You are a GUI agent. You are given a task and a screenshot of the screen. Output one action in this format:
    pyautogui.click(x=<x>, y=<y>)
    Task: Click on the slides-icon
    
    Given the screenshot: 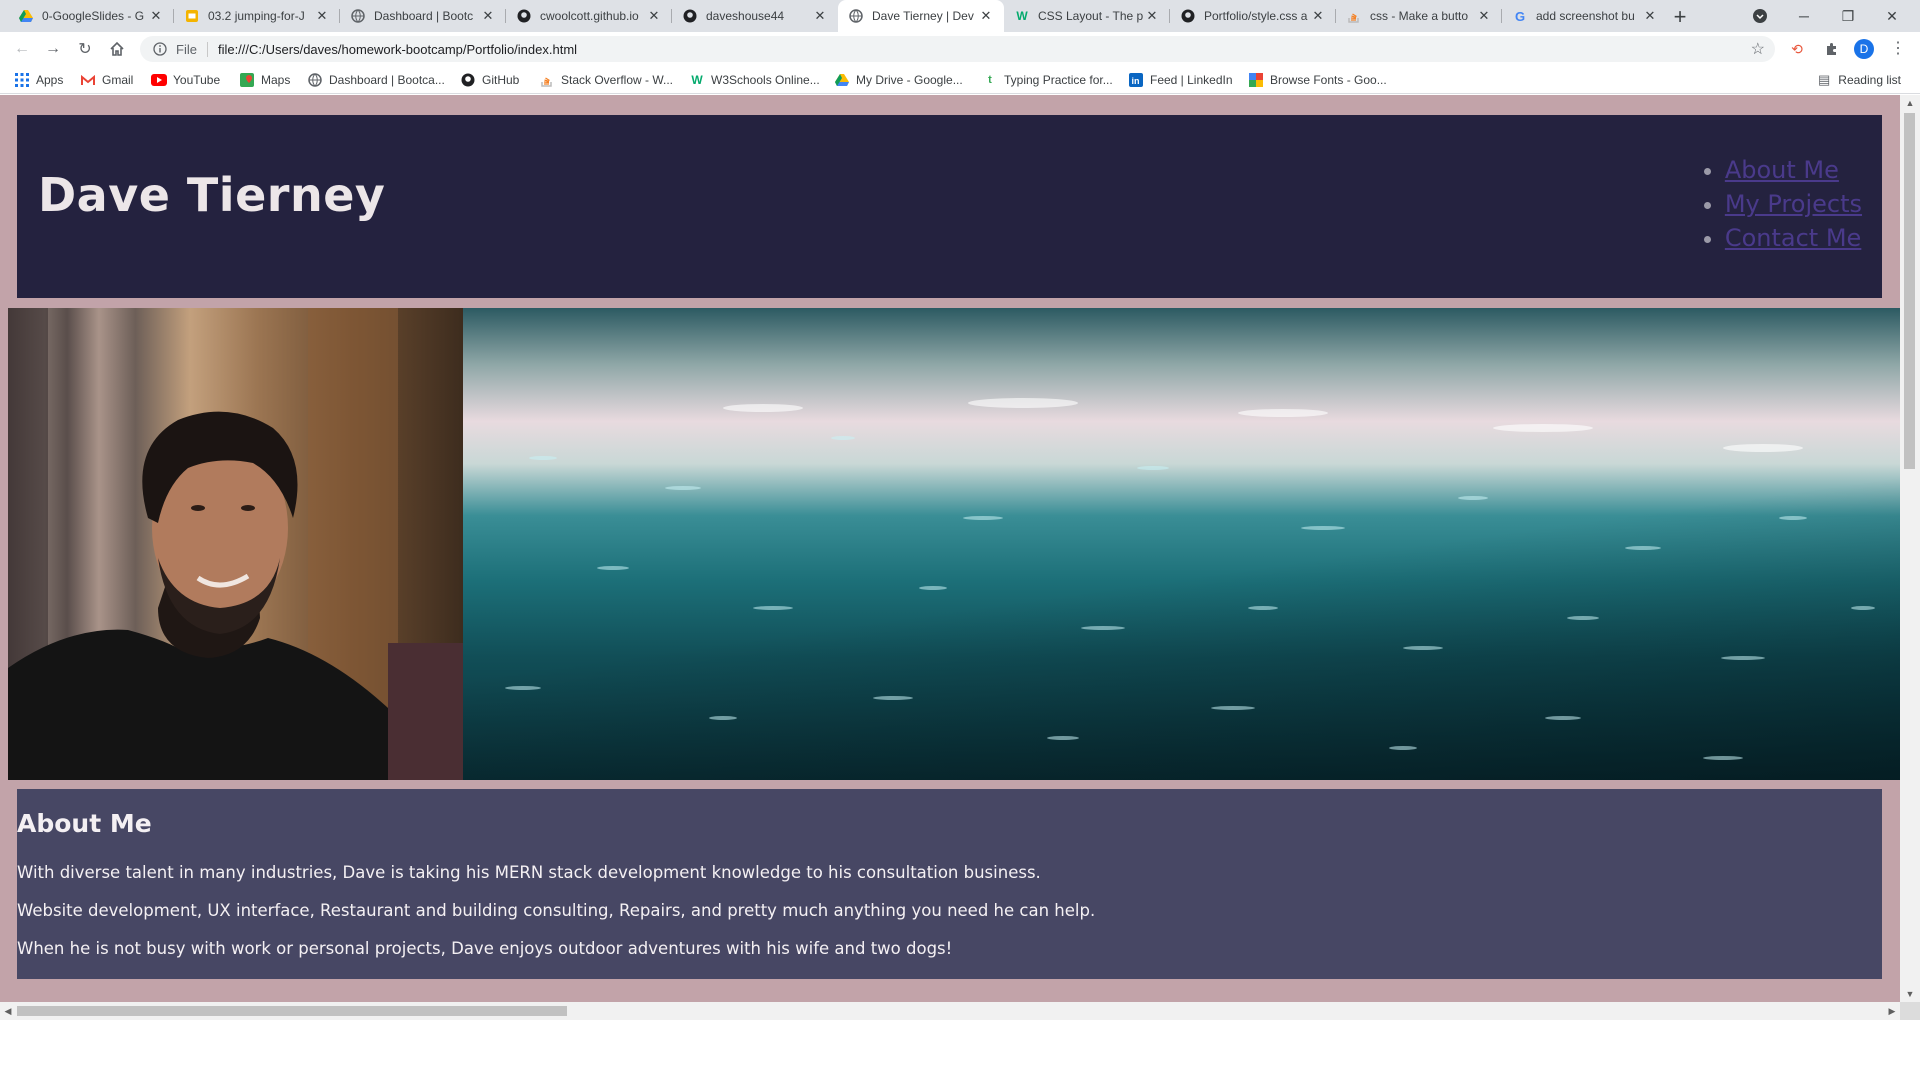 What is the action you would take?
    pyautogui.click(x=192, y=16)
    